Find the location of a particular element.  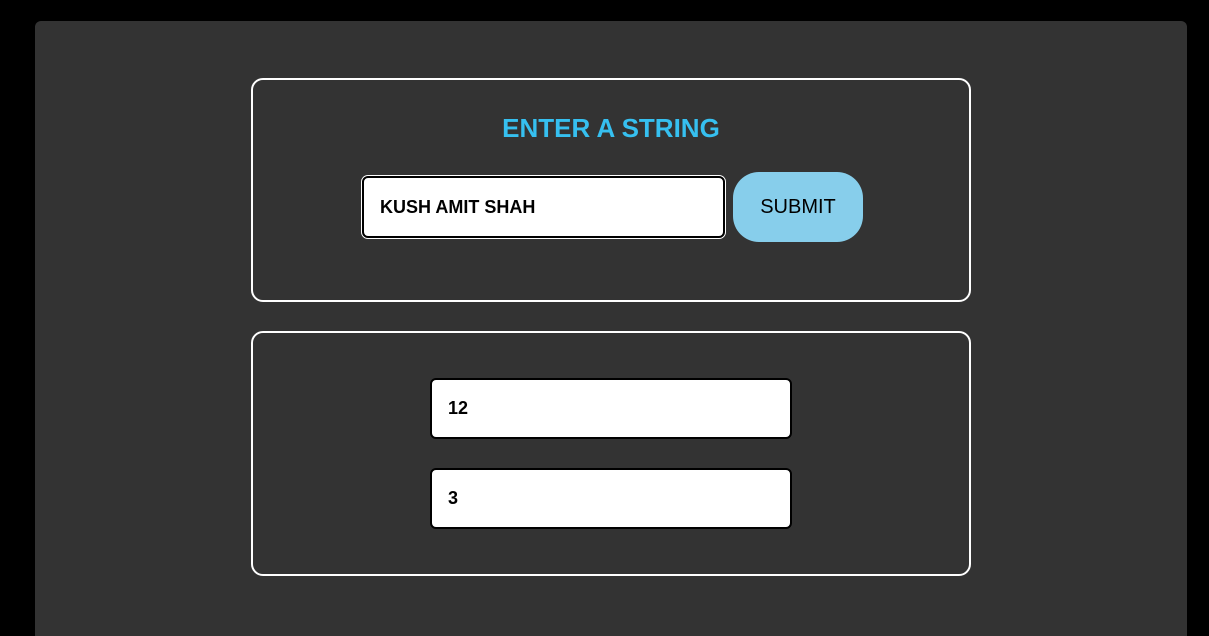

form-heading: ENTER A STRING is located at coordinates (611, 128).